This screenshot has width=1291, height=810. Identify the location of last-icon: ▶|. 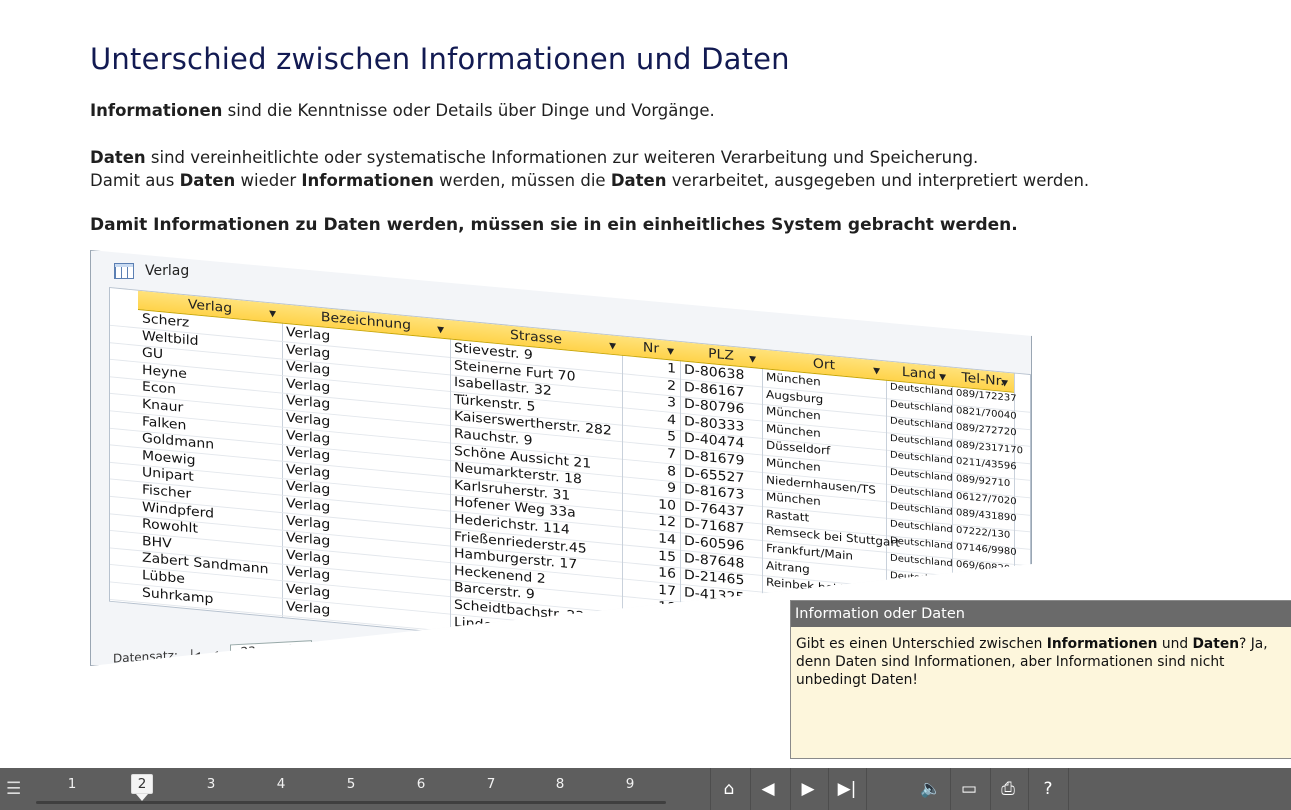
(847, 789).